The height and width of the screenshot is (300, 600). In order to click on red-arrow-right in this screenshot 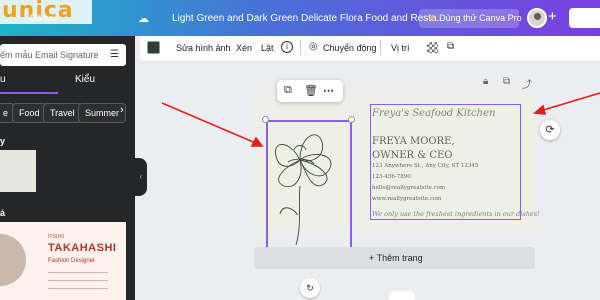, I will do `click(566, 103)`.